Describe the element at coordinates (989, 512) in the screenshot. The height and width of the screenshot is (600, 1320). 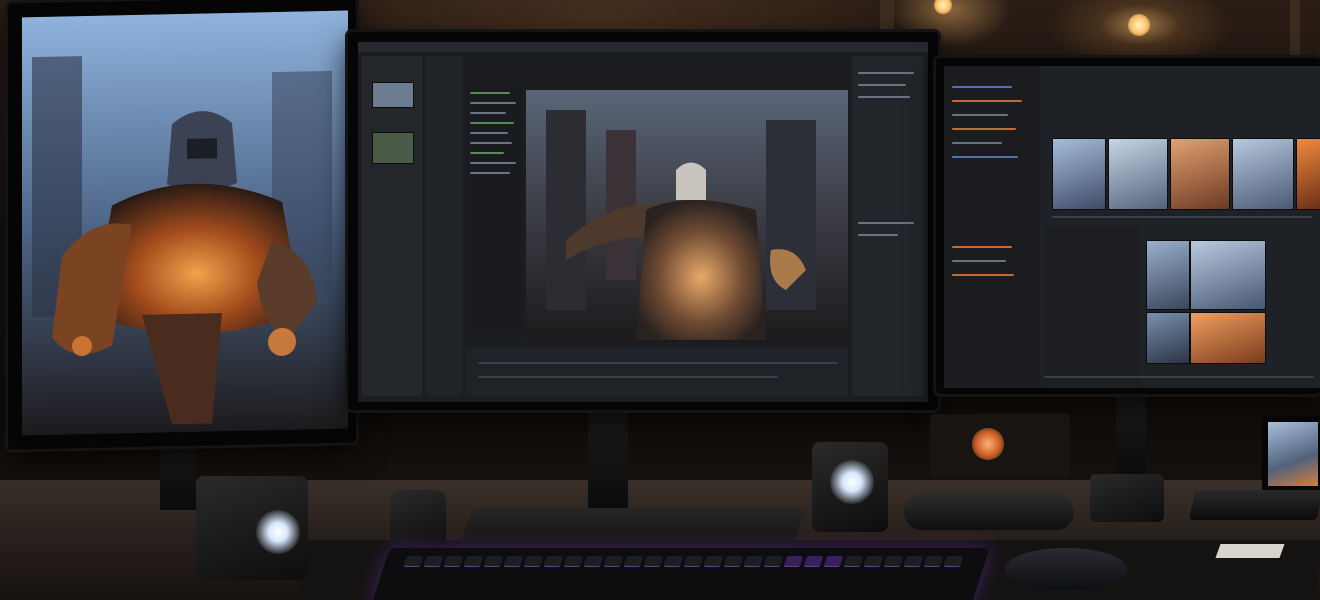
I see `gamepad` at that location.